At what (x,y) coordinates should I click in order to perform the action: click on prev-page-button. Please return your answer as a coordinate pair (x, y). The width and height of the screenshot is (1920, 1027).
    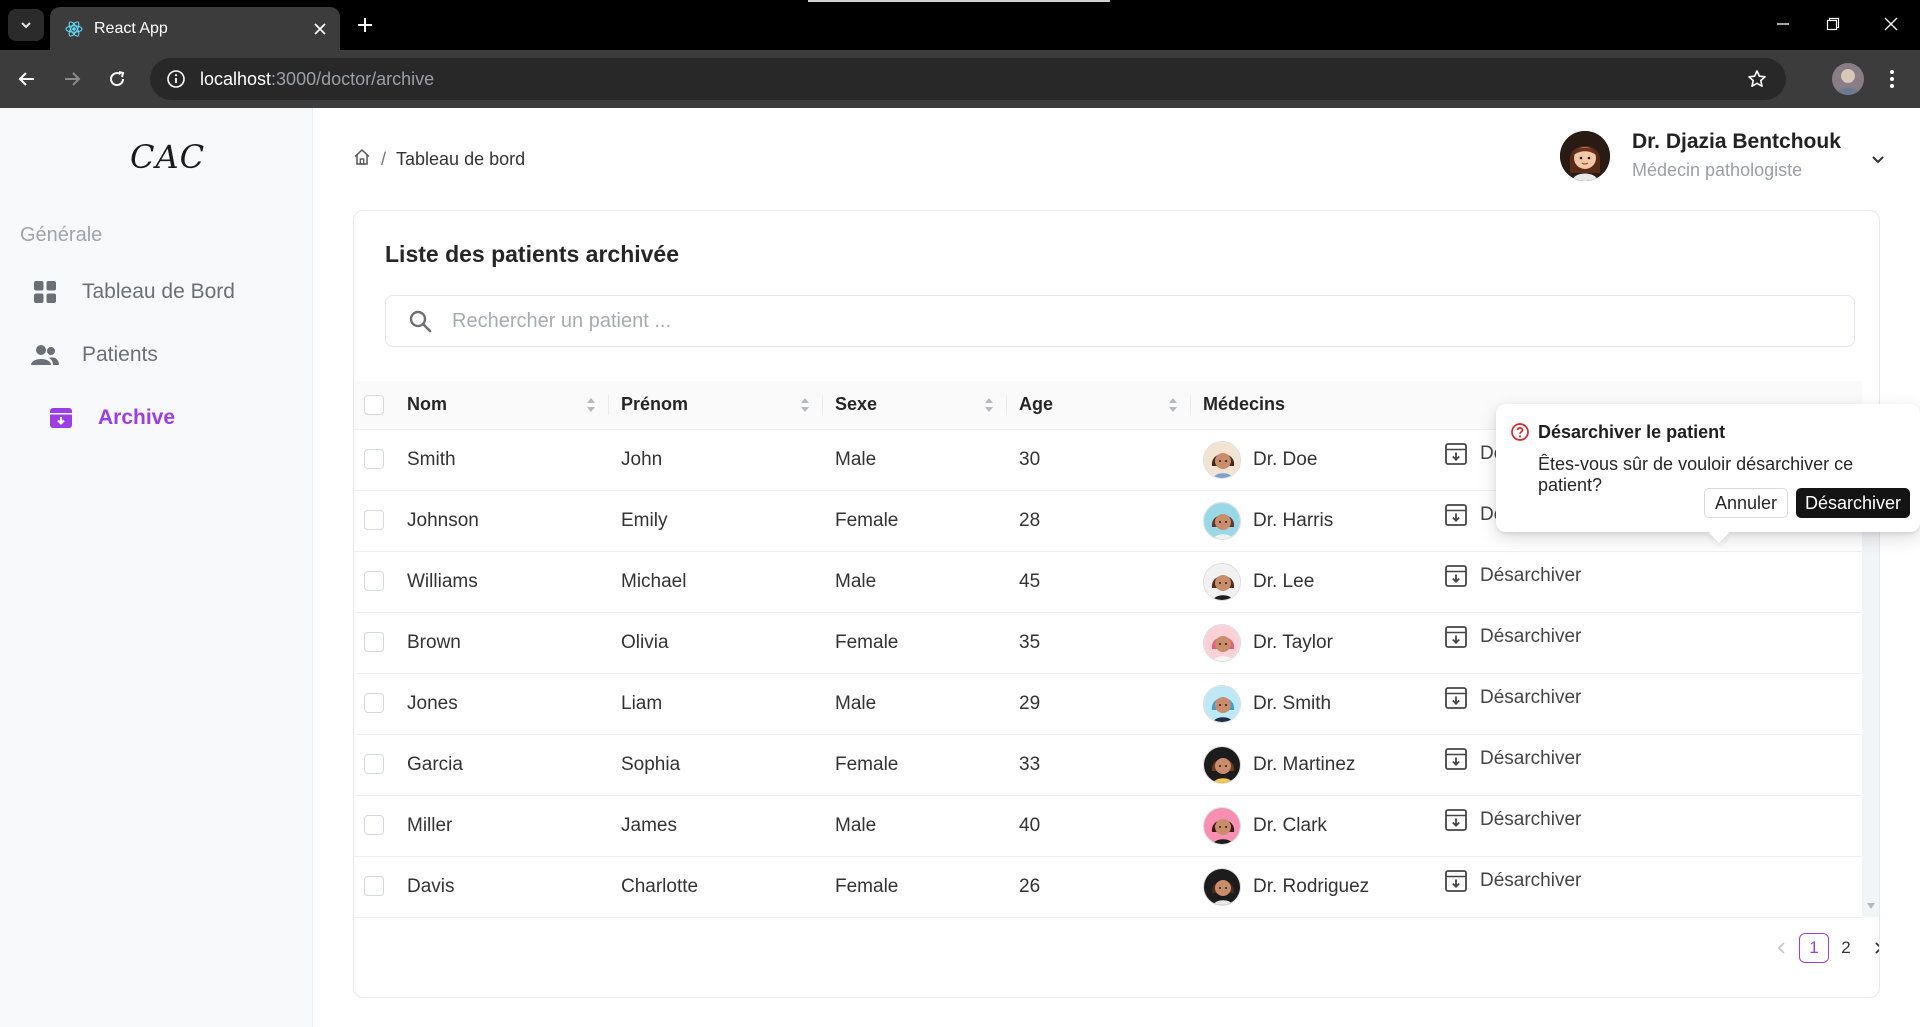
    Looking at the image, I should click on (1782, 948).